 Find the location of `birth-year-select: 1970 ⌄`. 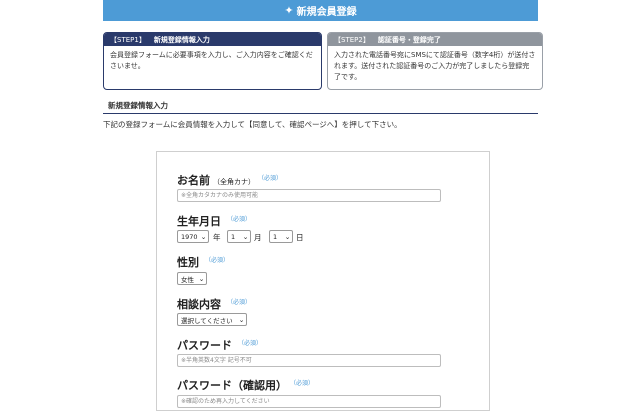

birth-year-select: 1970 ⌄ is located at coordinates (193, 236).